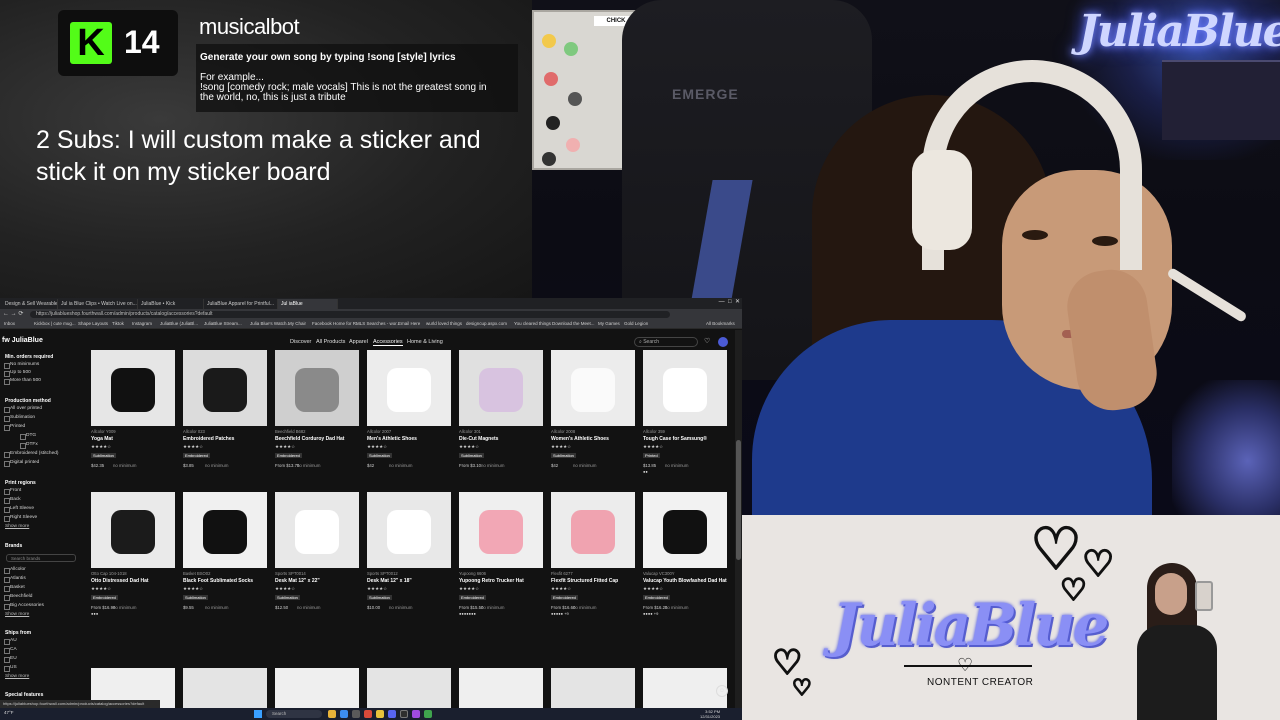 This screenshot has width=1280, height=720. Describe the element at coordinates (17, 597) in the screenshot. I see `filter-option: Beechfield` at that location.